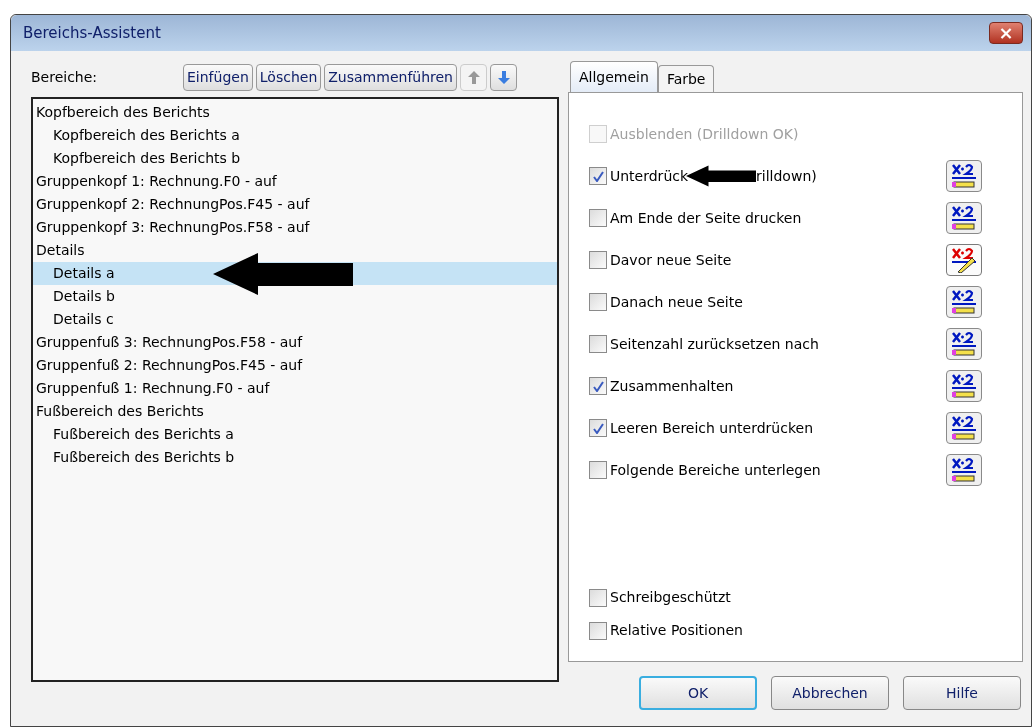 This screenshot has height=727, width=1032. I want to click on option-label: Danach neue Seite, so click(676, 302).